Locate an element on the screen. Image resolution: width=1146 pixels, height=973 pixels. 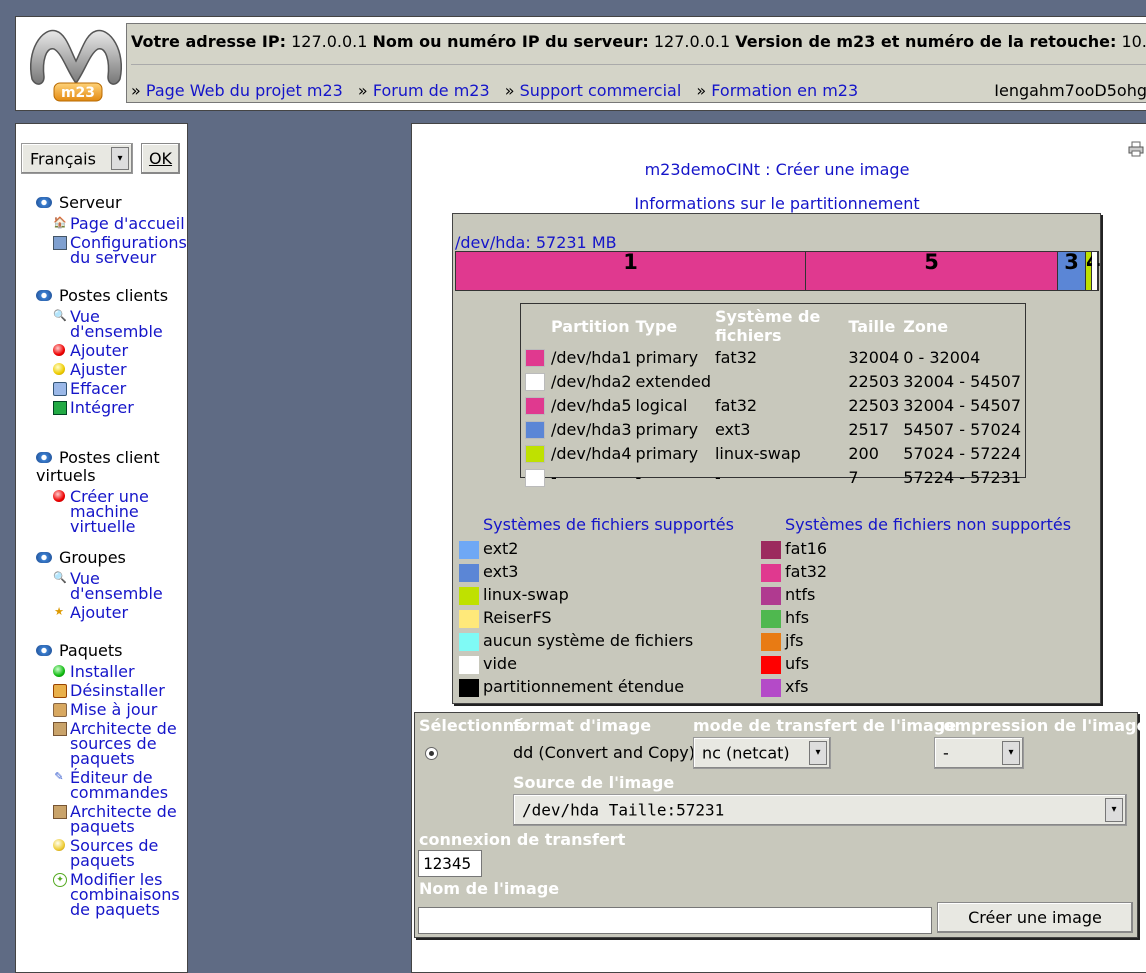
group-title-packages: Paquets is located at coordinates (111, 651).